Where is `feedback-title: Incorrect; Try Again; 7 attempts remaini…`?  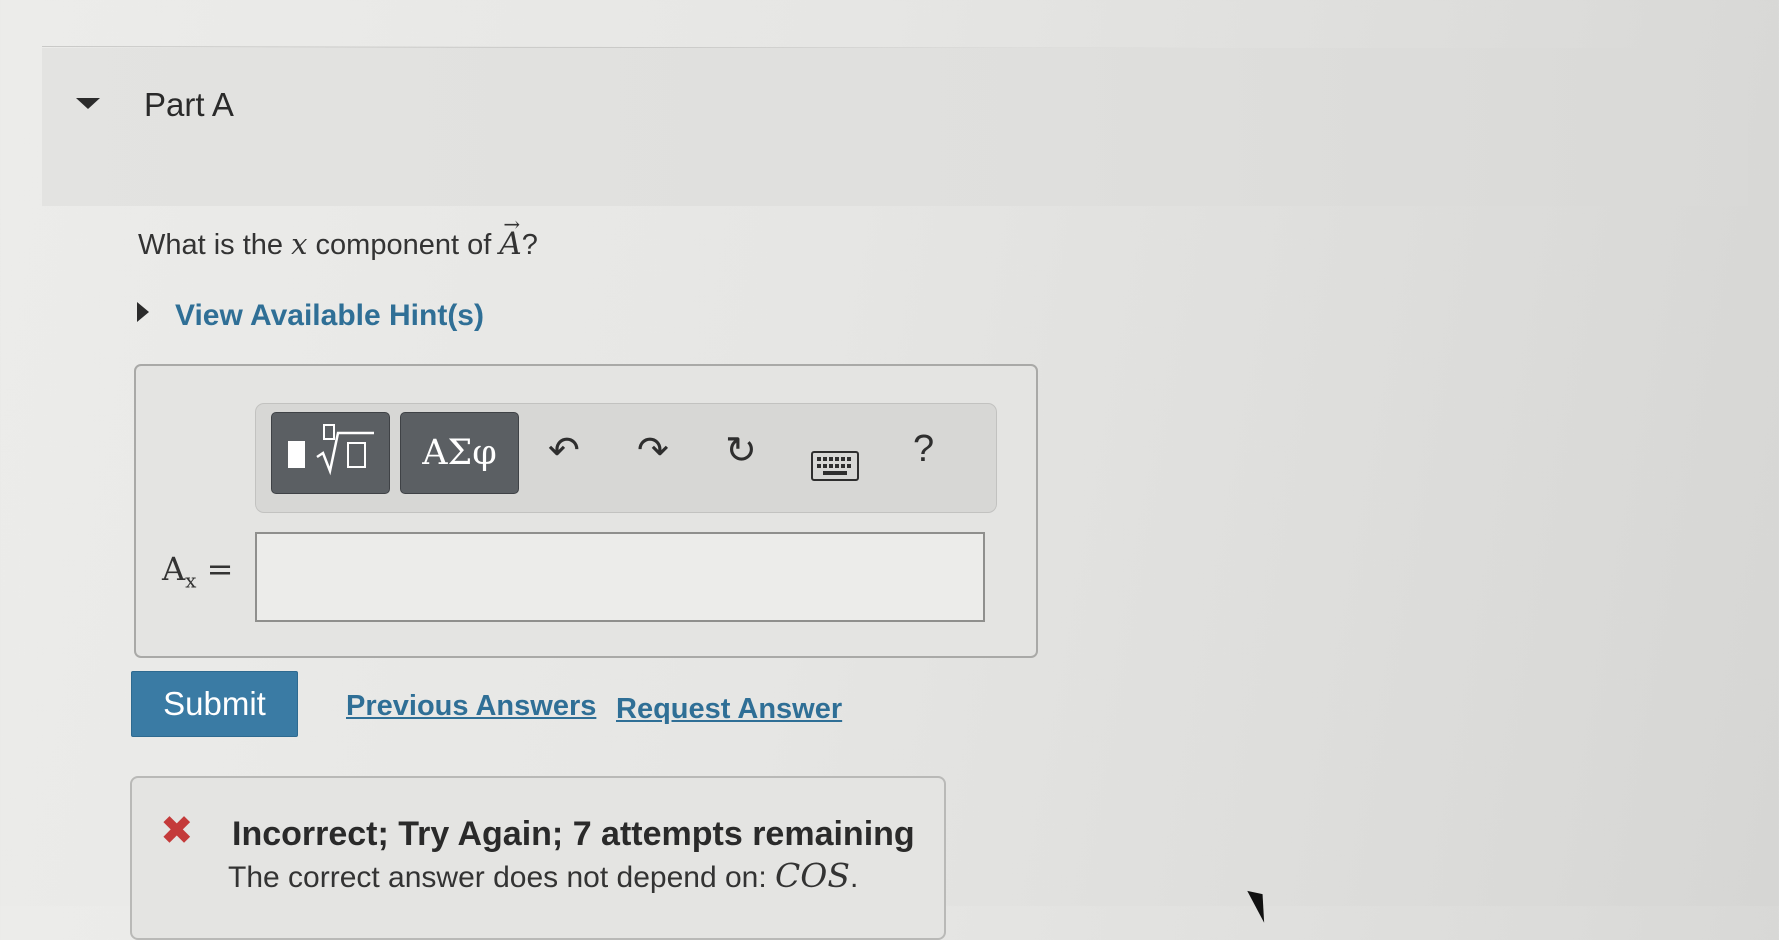 feedback-title: Incorrect; Try Again; 7 attempts remaini… is located at coordinates (573, 834).